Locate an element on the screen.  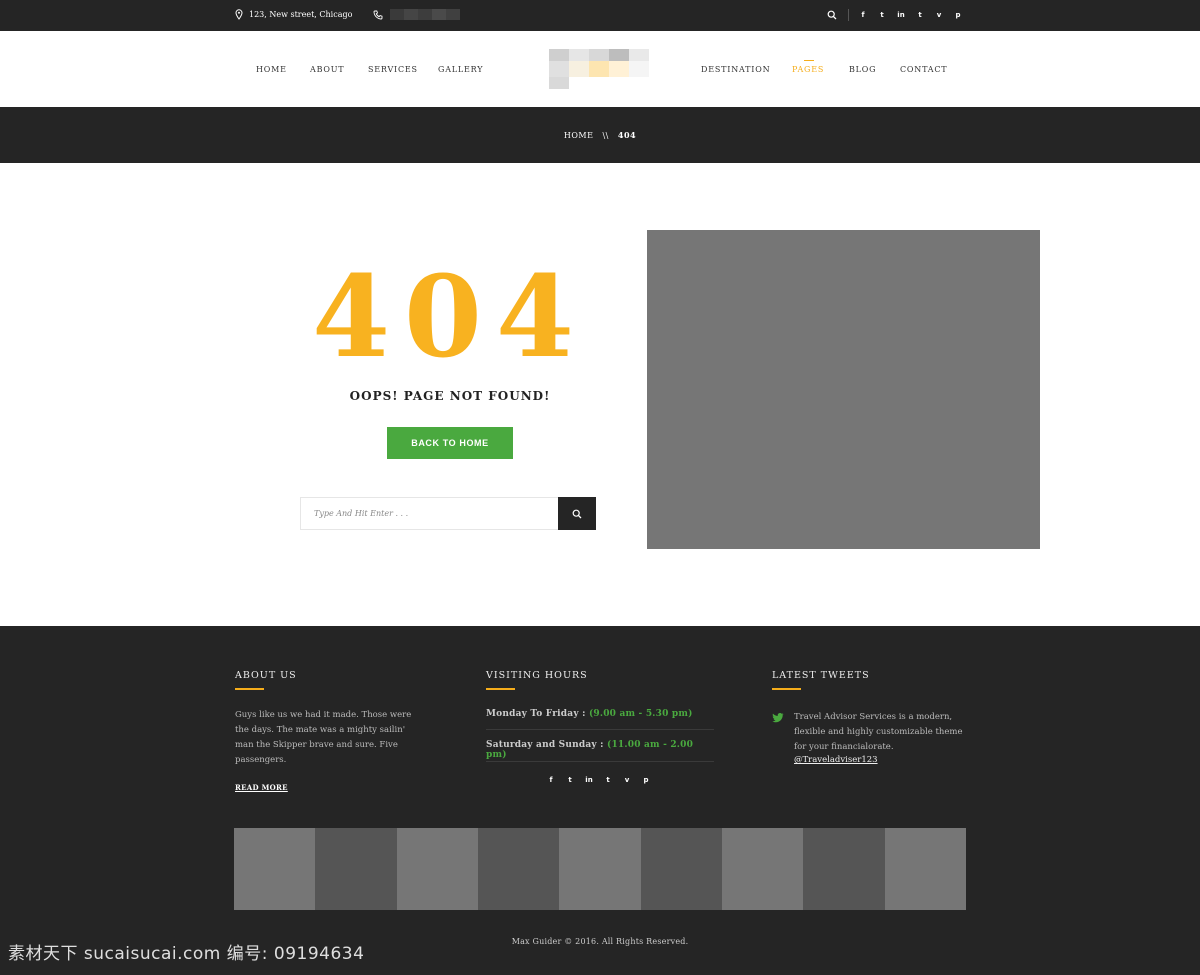
hours-heading: VISITING HOURS is located at coordinates (537, 675).